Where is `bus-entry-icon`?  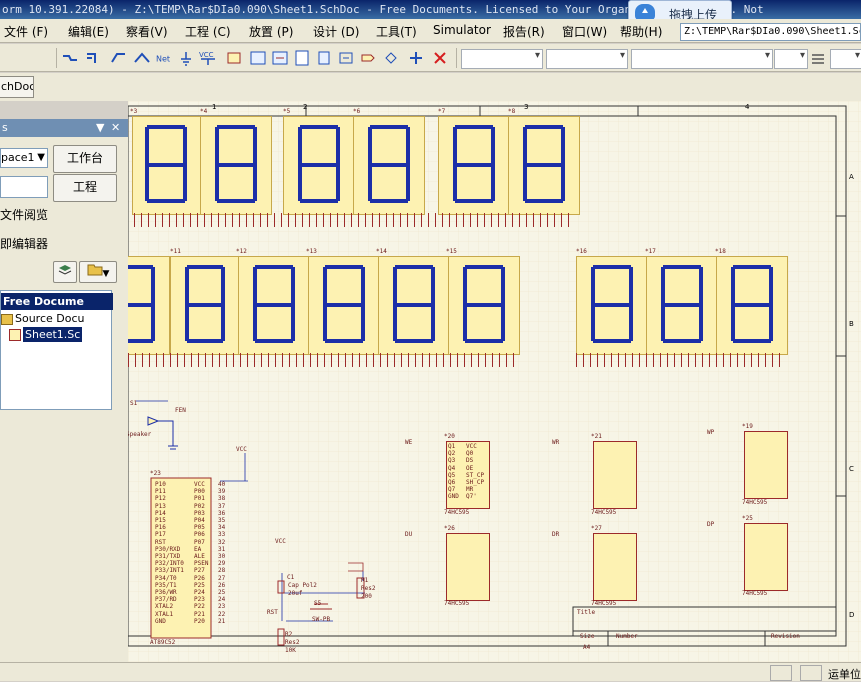 bus-entry-icon is located at coordinates (118, 58).